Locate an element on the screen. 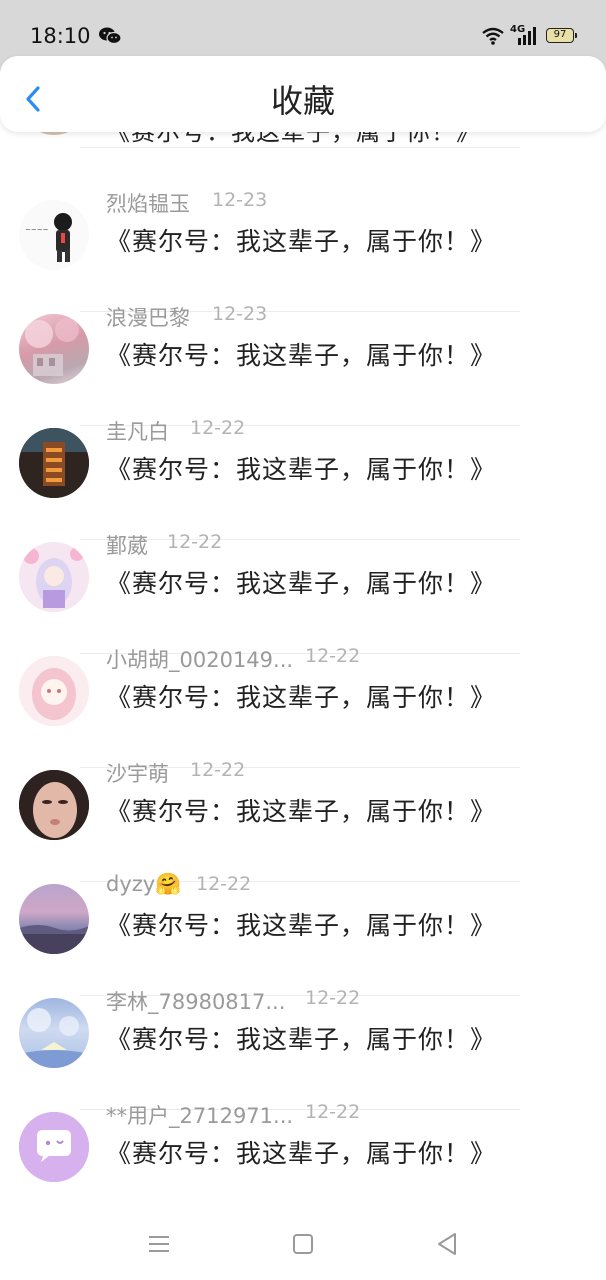  battery-icon: 97 is located at coordinates (561, 35).